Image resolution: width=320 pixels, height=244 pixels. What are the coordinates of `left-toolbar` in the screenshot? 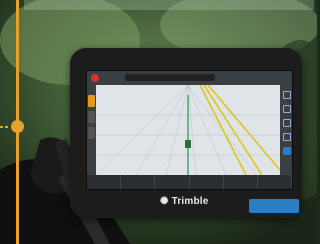 It's located at (91, 130).